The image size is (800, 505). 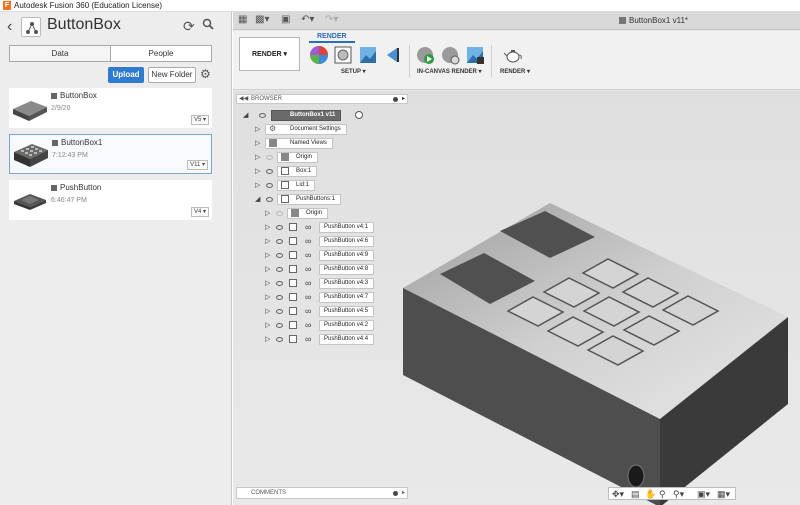 I want to click on node-label: PushButton v4:6, so click(x=347, y=241).